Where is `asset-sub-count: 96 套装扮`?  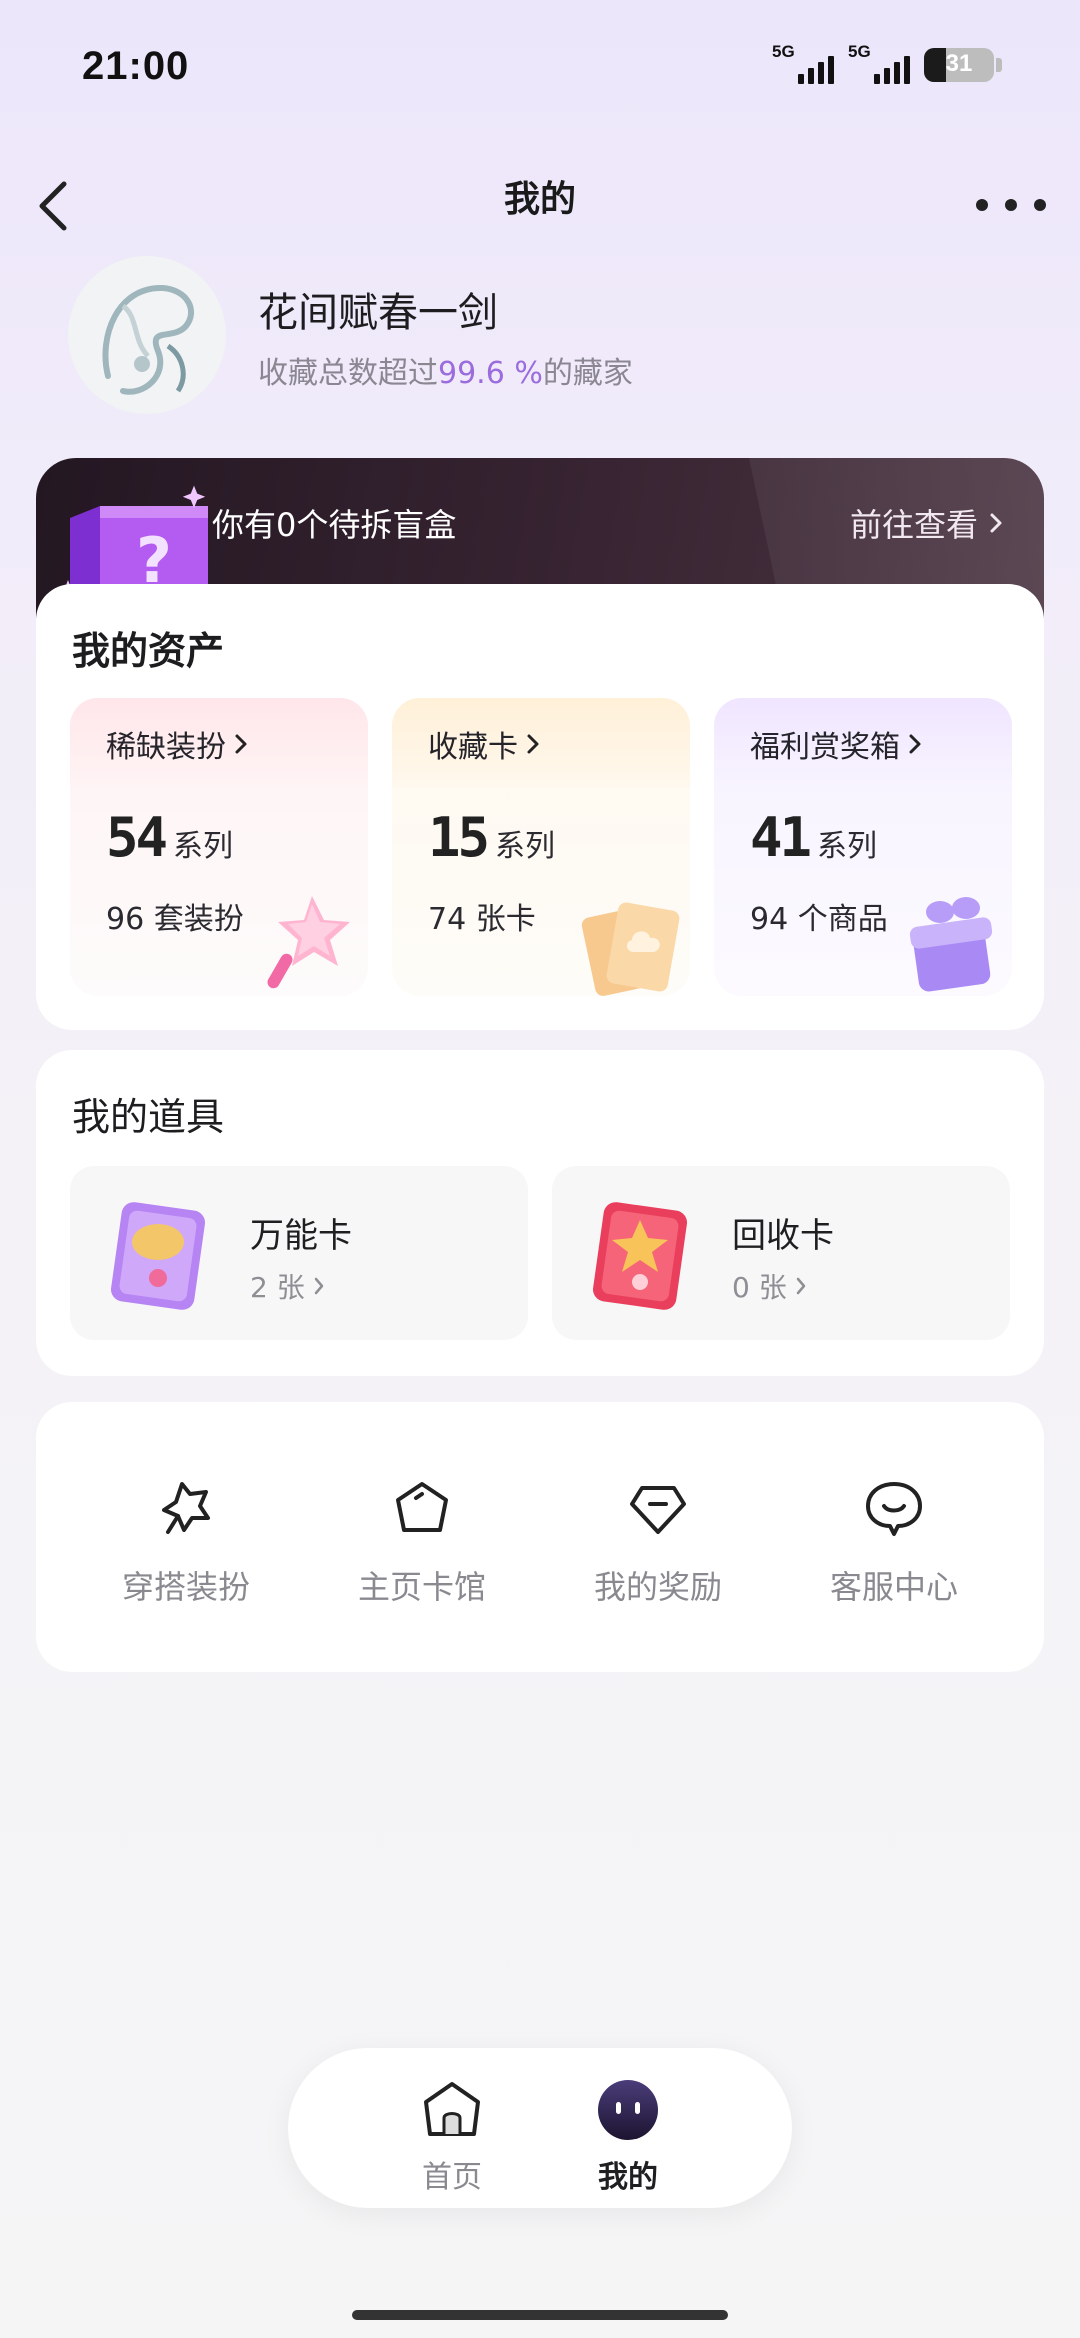 asset-sub-count: 96 套装扮 is located at coordinates (175, 919).